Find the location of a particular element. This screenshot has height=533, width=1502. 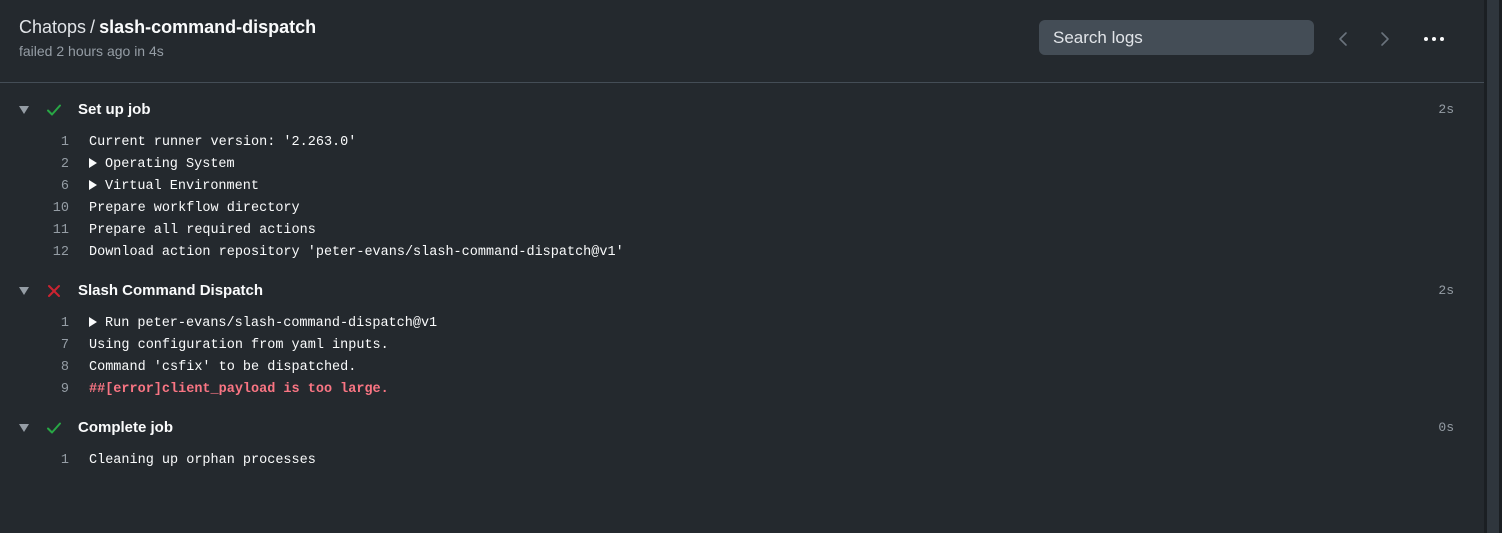

log-line-content: Using configuration from yaml inputs. is located at coordinates (239, 345).